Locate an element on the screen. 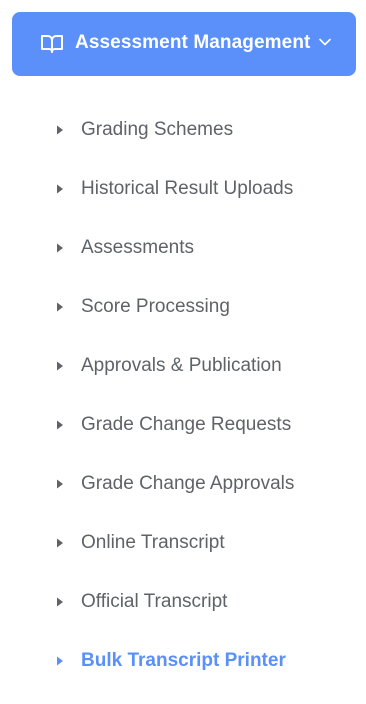 The width and height of the screenshot is (366, 704). menu-item-grade-change-approvals: Grade Change Approvals is located at coordinates (202, 484).